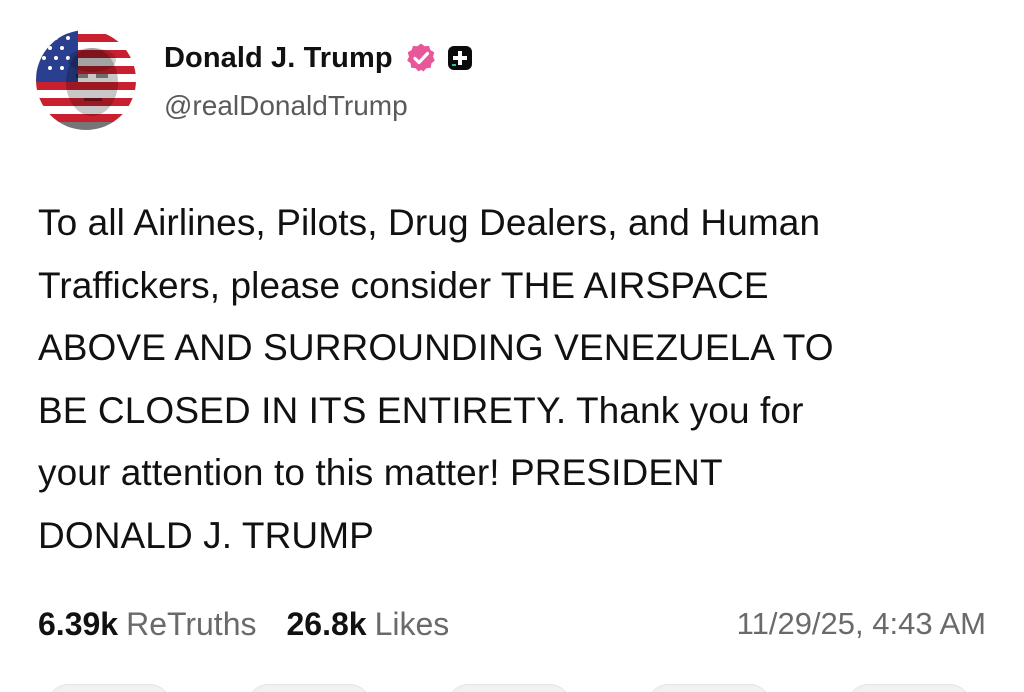 The image size is (1024, 692). I want to click on author-handle: @realDonaldTrump, so click(286, 106).